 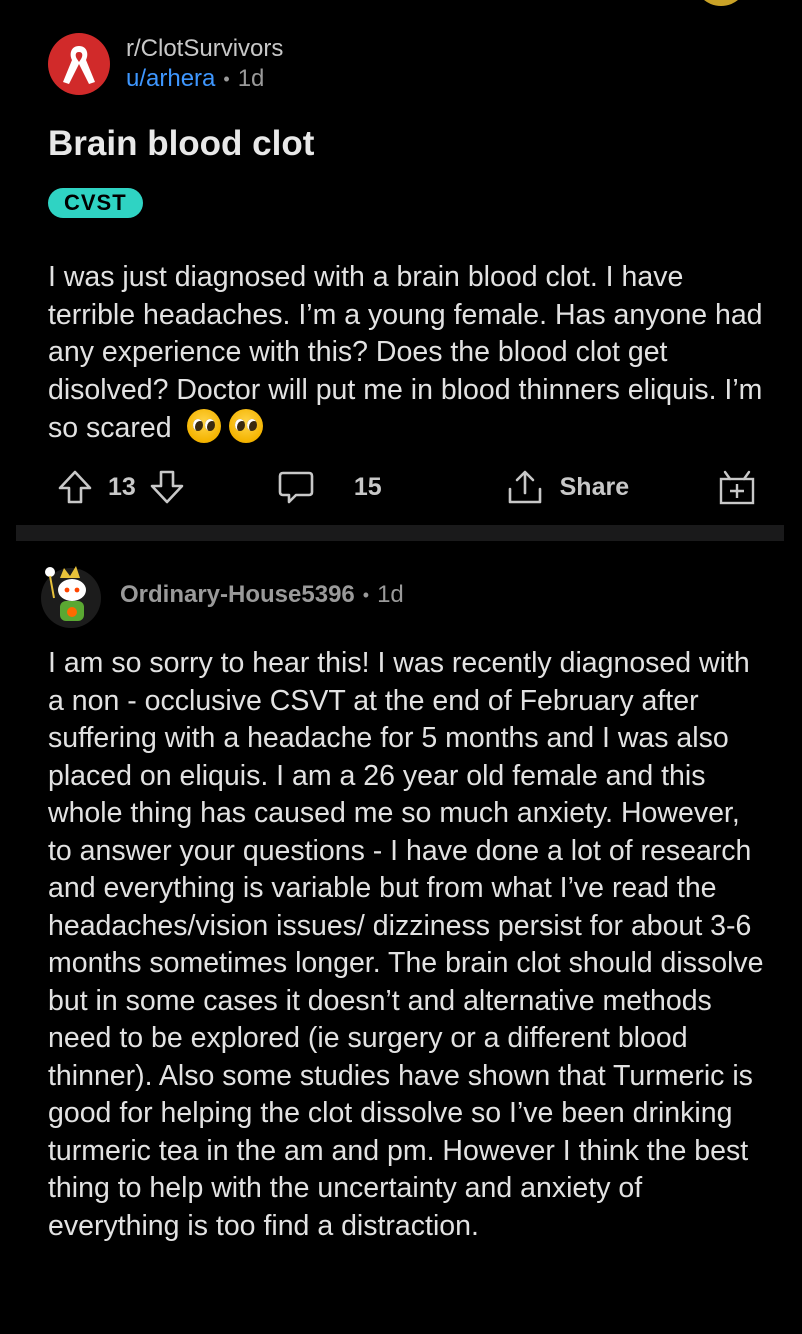 I want to click on post-age: 1d, so click(x=251, y=78).